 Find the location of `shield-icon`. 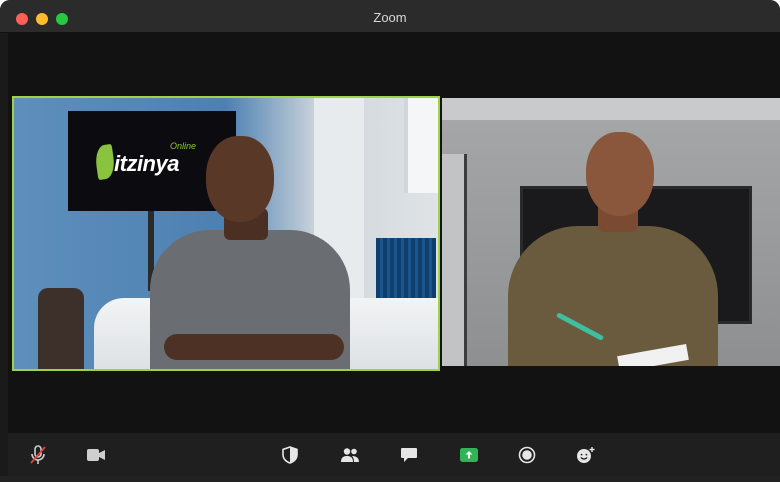

shield-icon is located at coordinates (290, 455).